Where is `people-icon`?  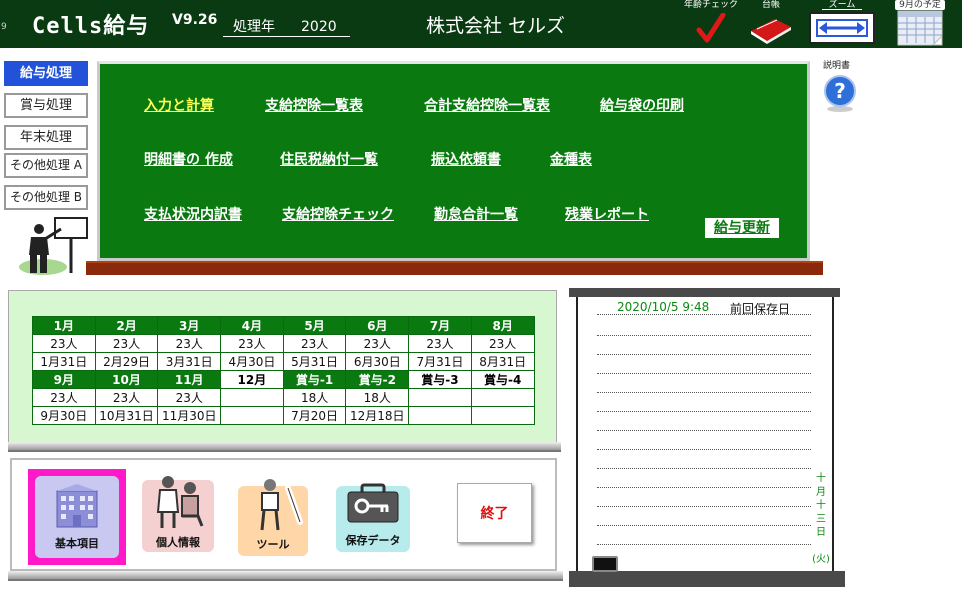
people-icon is located at coordinates (180, 502).